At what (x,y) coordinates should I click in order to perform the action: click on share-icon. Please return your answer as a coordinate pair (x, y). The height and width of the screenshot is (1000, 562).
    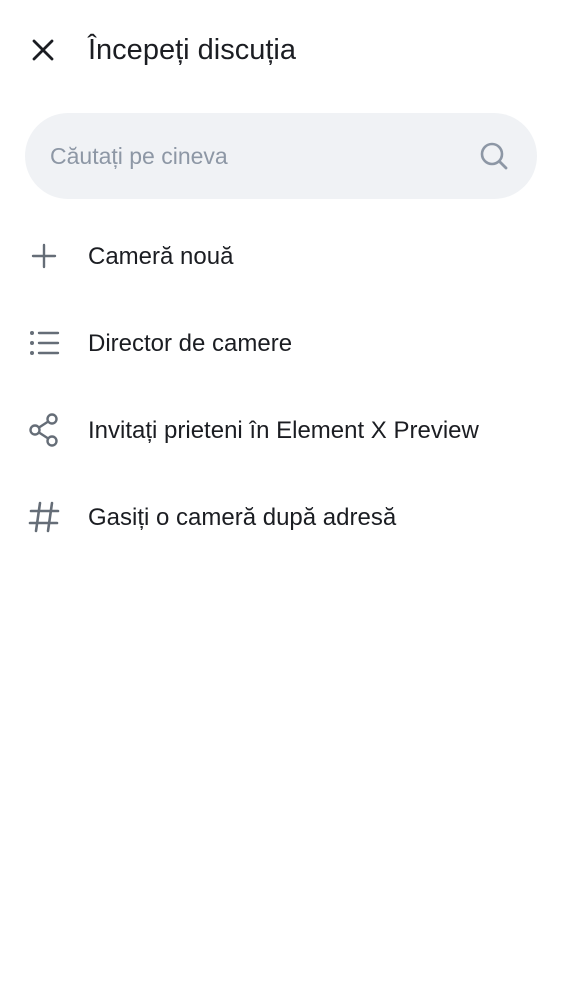
    Looking at the image, I should click on (44, 430).